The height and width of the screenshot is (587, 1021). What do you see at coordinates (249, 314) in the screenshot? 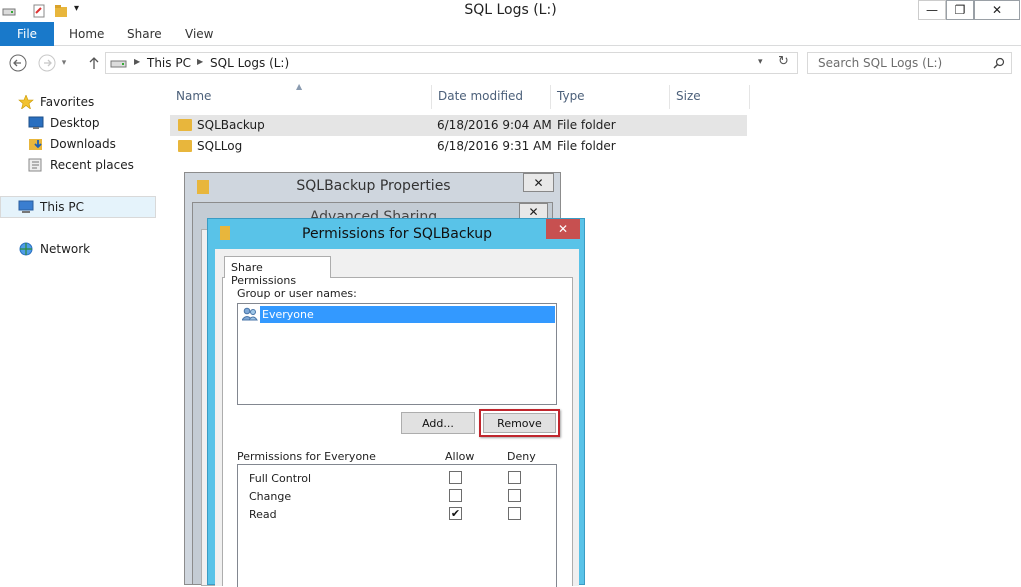
I see `users-icon` at bounding box center [249, 314].